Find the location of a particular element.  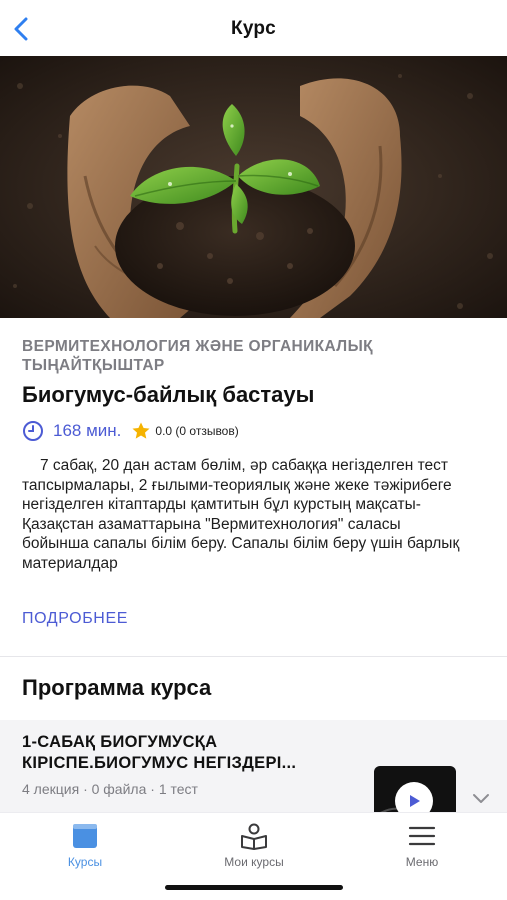

book-icon is located at coordinates (85, 836).